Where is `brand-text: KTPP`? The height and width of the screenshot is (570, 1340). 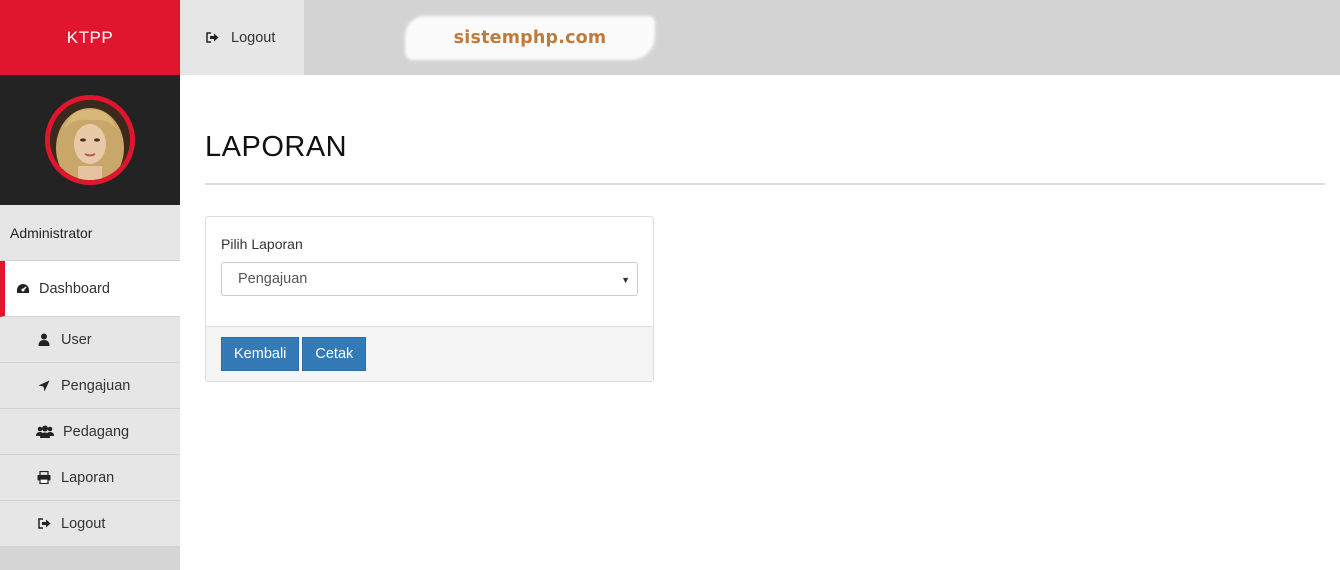
brand-text: KTPP is located at coordinates (90, 37).